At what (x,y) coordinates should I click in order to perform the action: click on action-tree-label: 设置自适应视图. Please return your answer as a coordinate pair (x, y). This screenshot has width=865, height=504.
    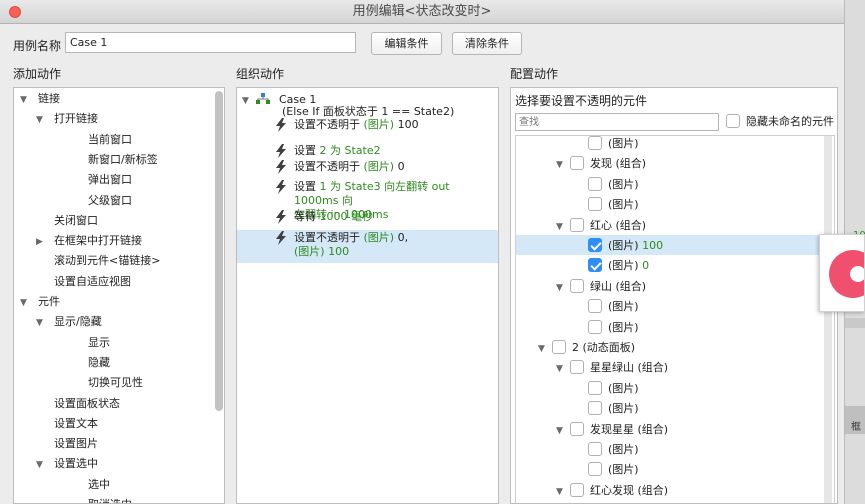
    Looking at the image, I should click on (92, 281).